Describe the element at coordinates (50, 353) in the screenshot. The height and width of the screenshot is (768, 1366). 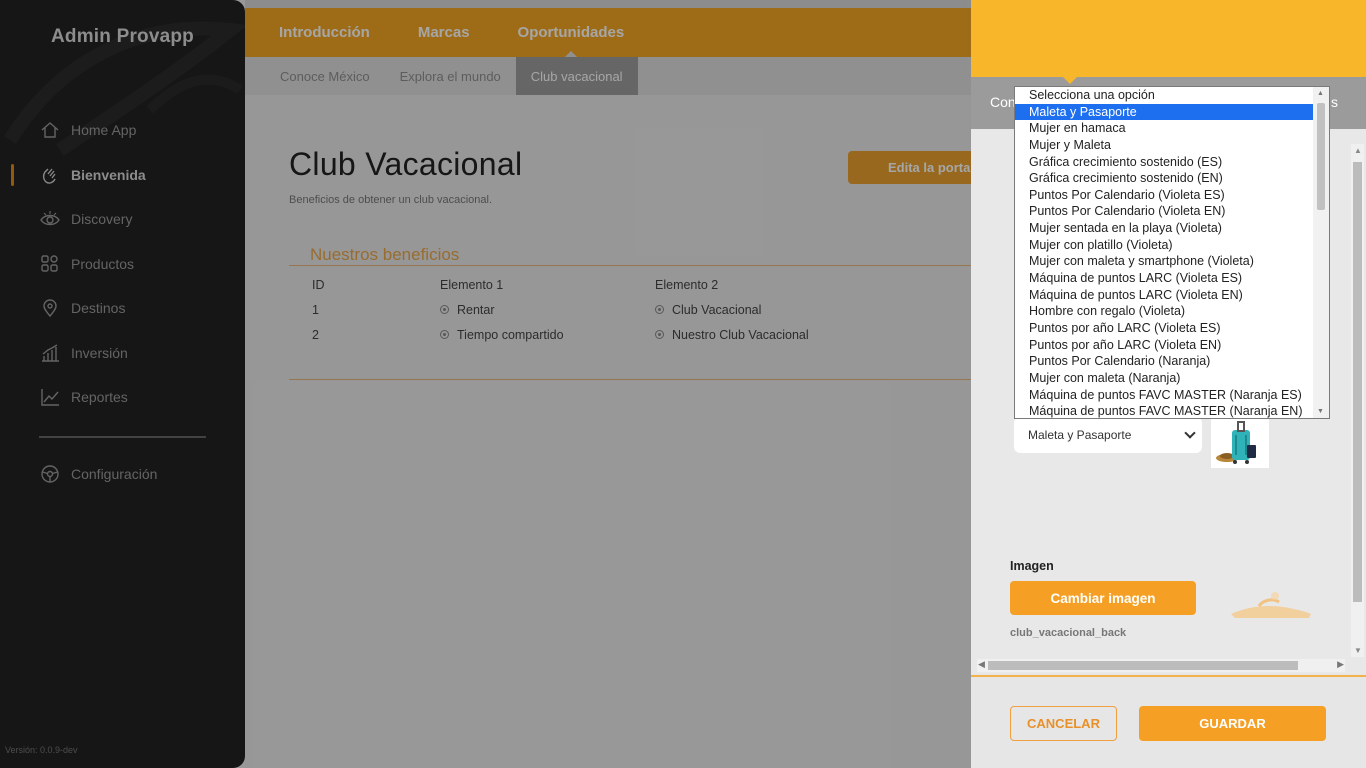
I see `bar-chart-icon` at that location.